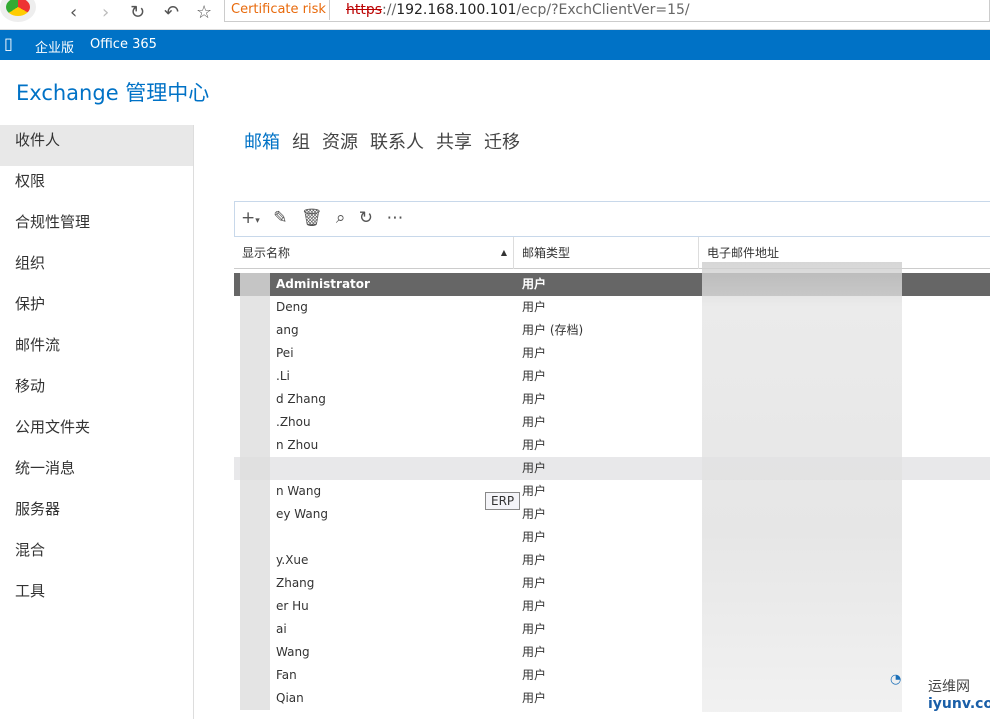  What do you see at coordinates (364, 10) in the screenshot?
I see `url-scheme: https` at bounding box center [364, 10].